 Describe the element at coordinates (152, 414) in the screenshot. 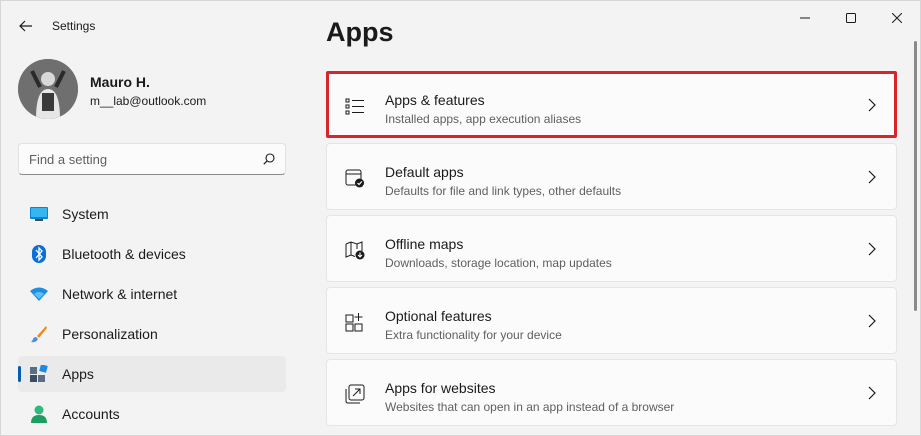

I see `sidebar-item-accounts: Accounts` at that location.